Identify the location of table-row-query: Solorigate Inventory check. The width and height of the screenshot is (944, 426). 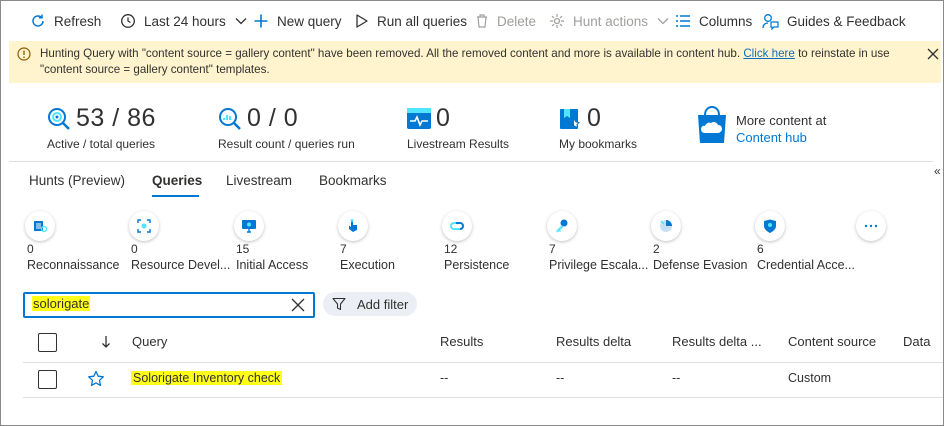
(207, 378).